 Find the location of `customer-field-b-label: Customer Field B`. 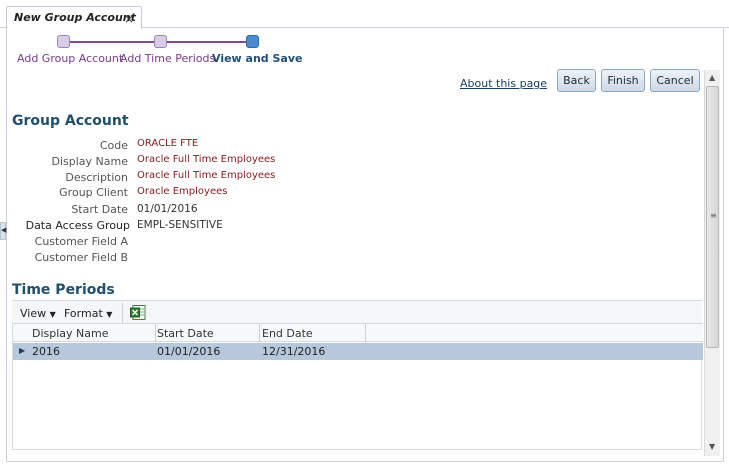

customer-field-b-label: Customer Field B is located at coordinates (81, 257).